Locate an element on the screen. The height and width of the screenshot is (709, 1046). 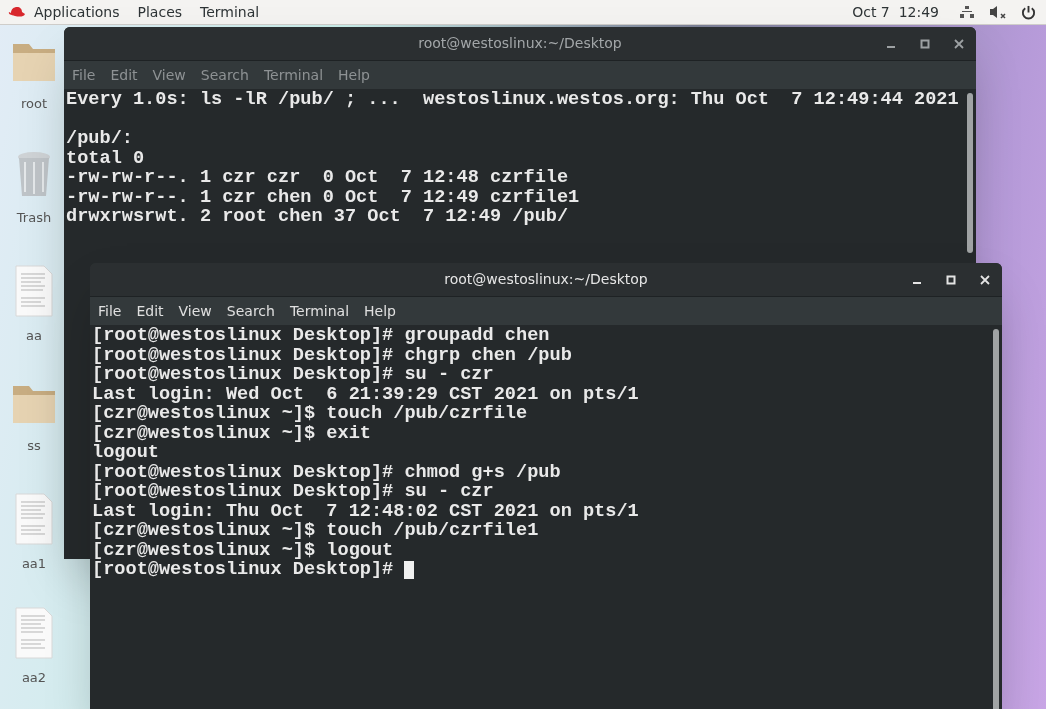
terminal-line: [czr@westoslinux ~]$ touch /pub/czrfile1 is located at coordinates (315, 531).